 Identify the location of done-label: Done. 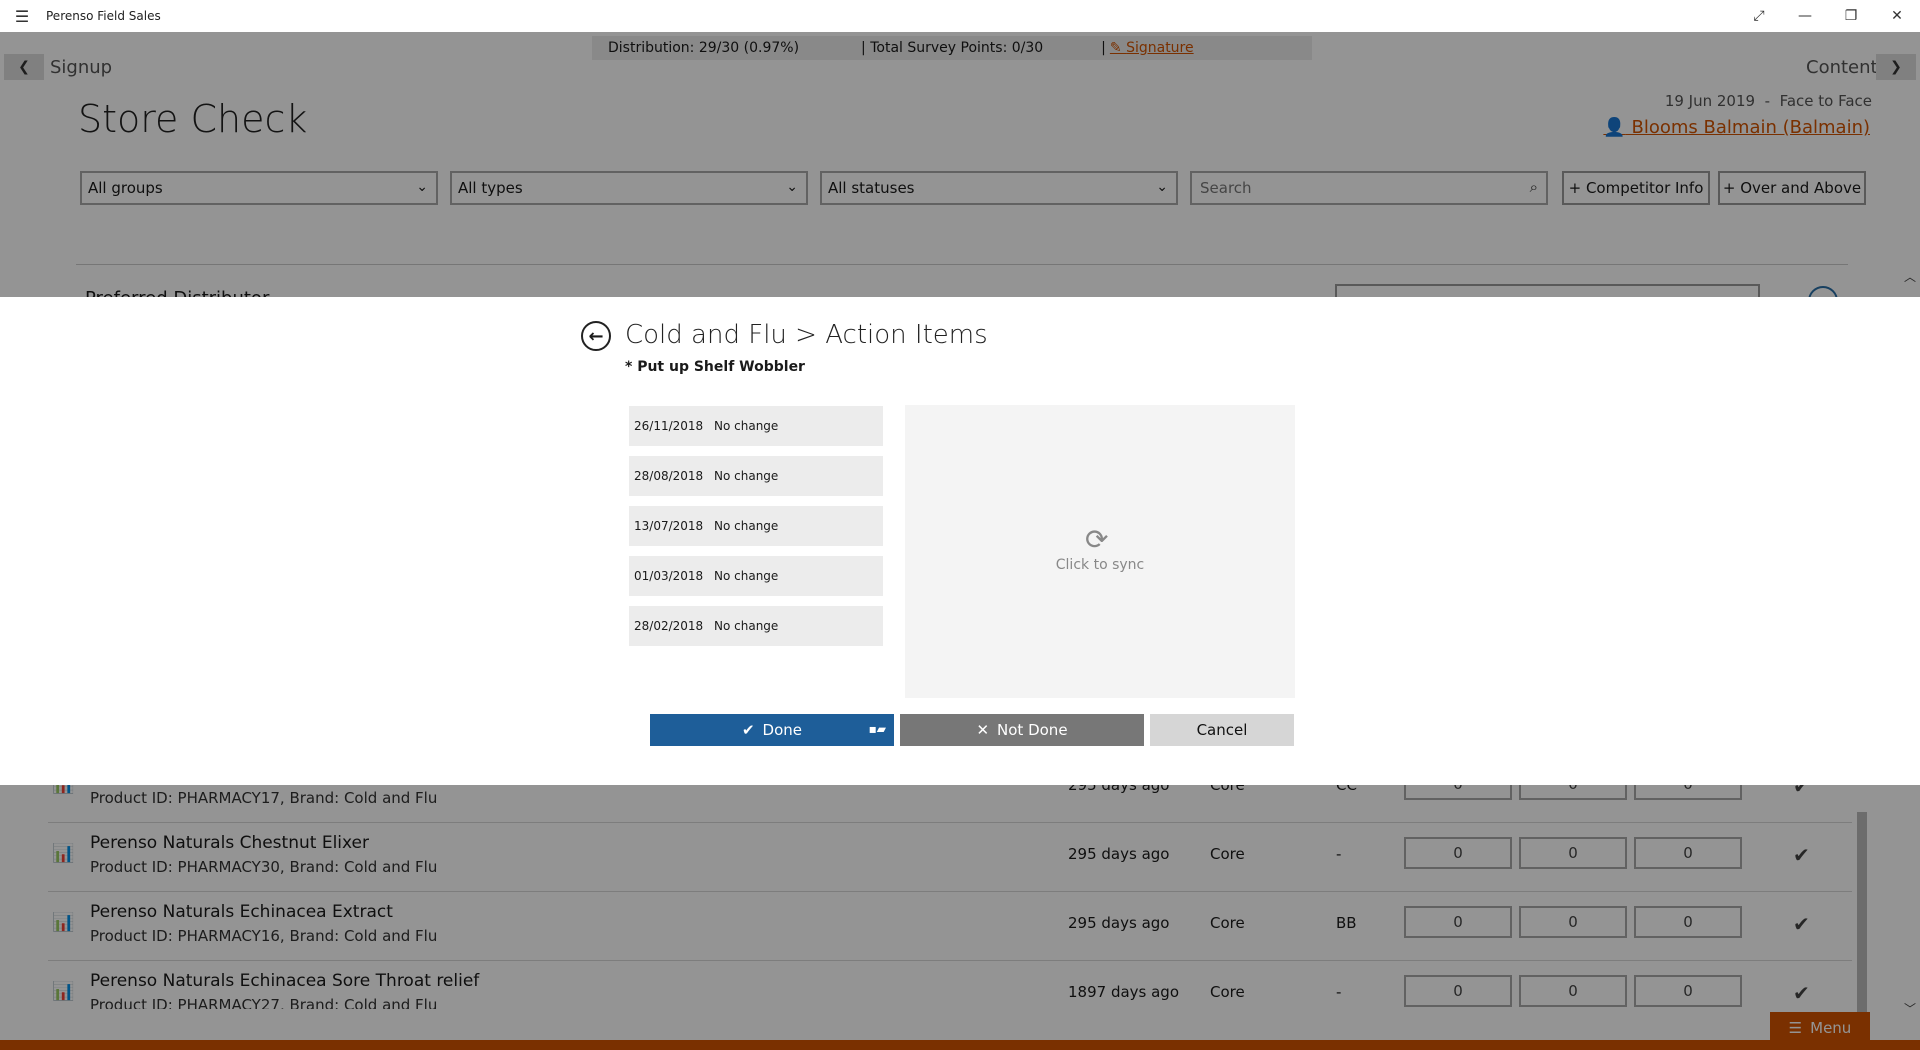
(782, 730).